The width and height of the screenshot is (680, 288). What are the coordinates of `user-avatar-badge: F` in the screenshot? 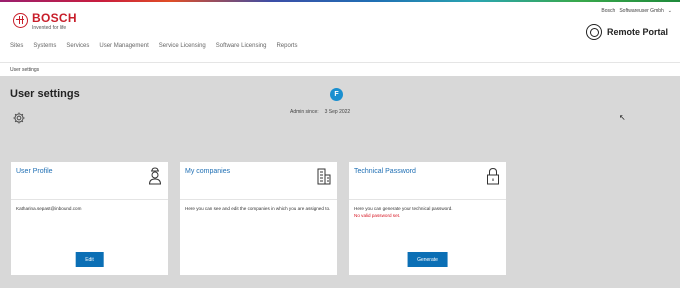 It's located at (336, 94).